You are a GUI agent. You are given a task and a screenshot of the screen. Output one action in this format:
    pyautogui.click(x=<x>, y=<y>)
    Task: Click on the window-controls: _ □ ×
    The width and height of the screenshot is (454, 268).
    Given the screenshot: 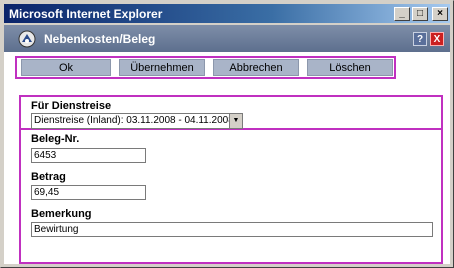 What is the action you would take?
    pyautogui.click(x=422, y=13)
    